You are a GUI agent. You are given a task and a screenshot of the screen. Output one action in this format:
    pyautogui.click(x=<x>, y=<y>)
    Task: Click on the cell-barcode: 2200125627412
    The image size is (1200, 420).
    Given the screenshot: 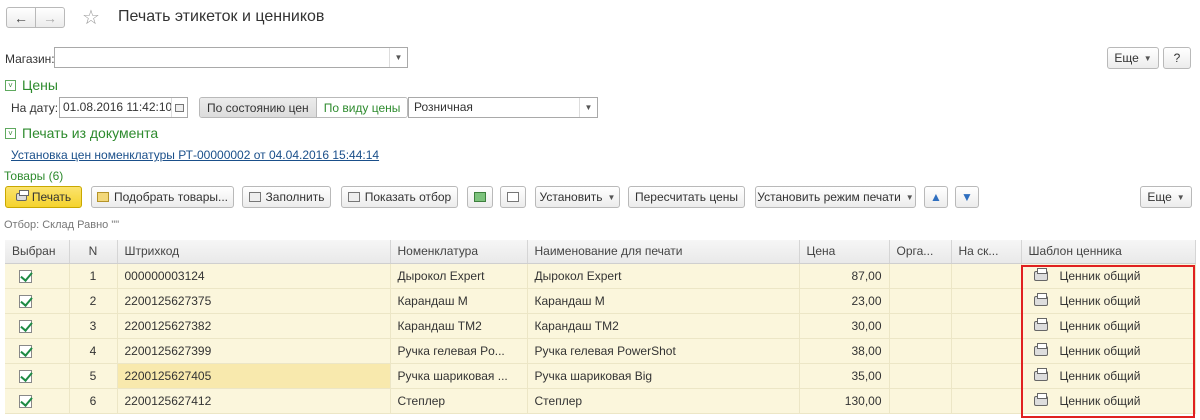 What is the action you would take?
    pyautogui.click(x=254, y=401)
    